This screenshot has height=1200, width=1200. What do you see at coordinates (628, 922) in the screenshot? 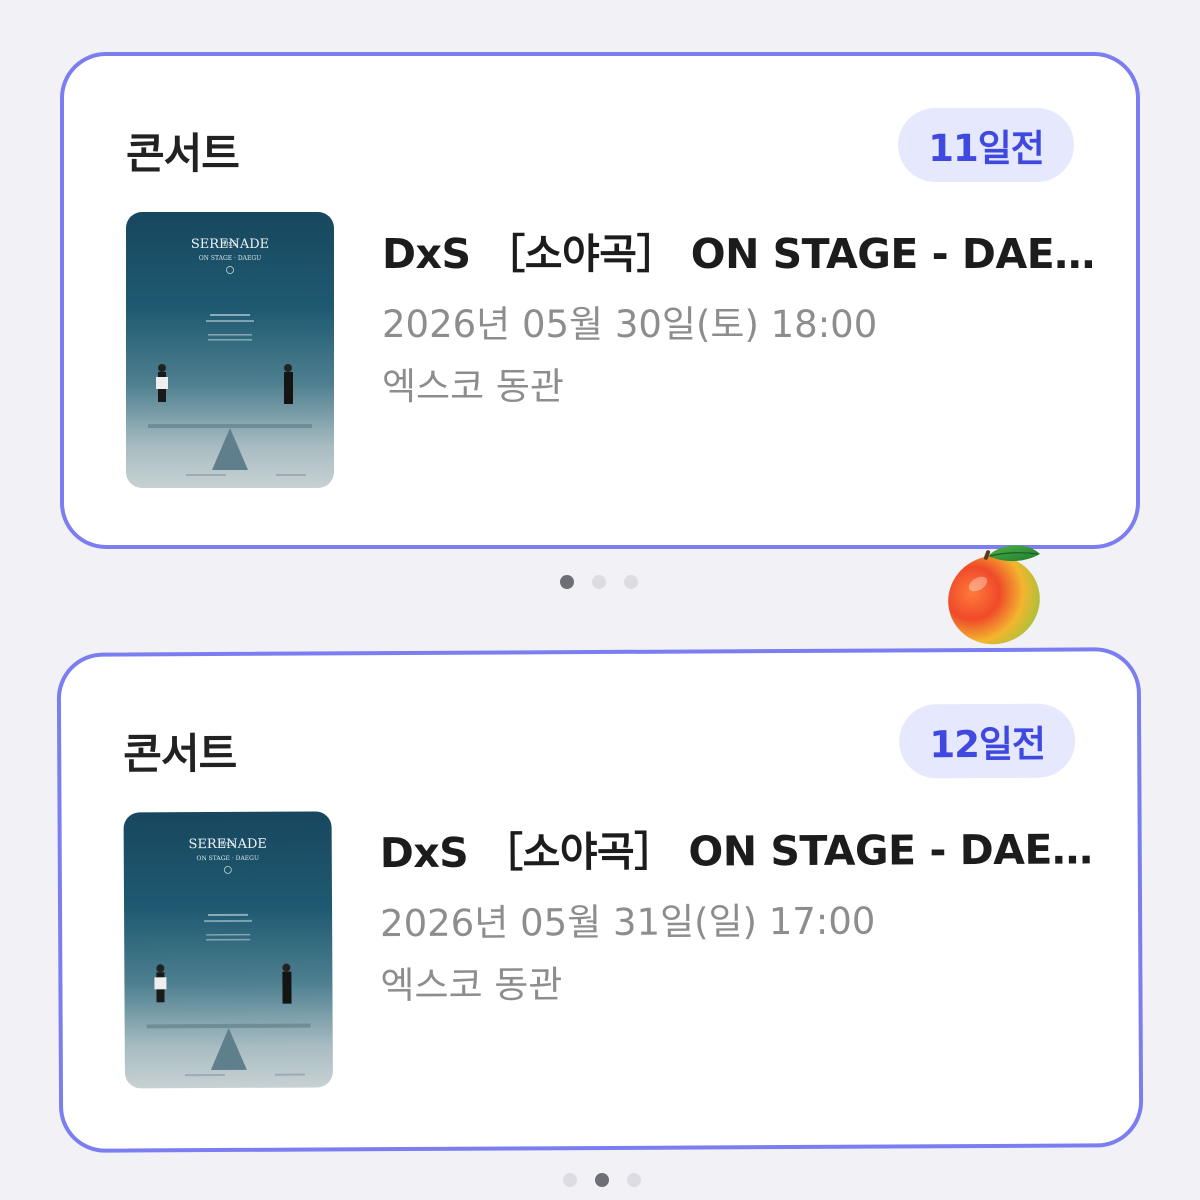
I see `event-datetime: 2026년 05월 31일(일) 17:00` at bounding box center [628, 922].